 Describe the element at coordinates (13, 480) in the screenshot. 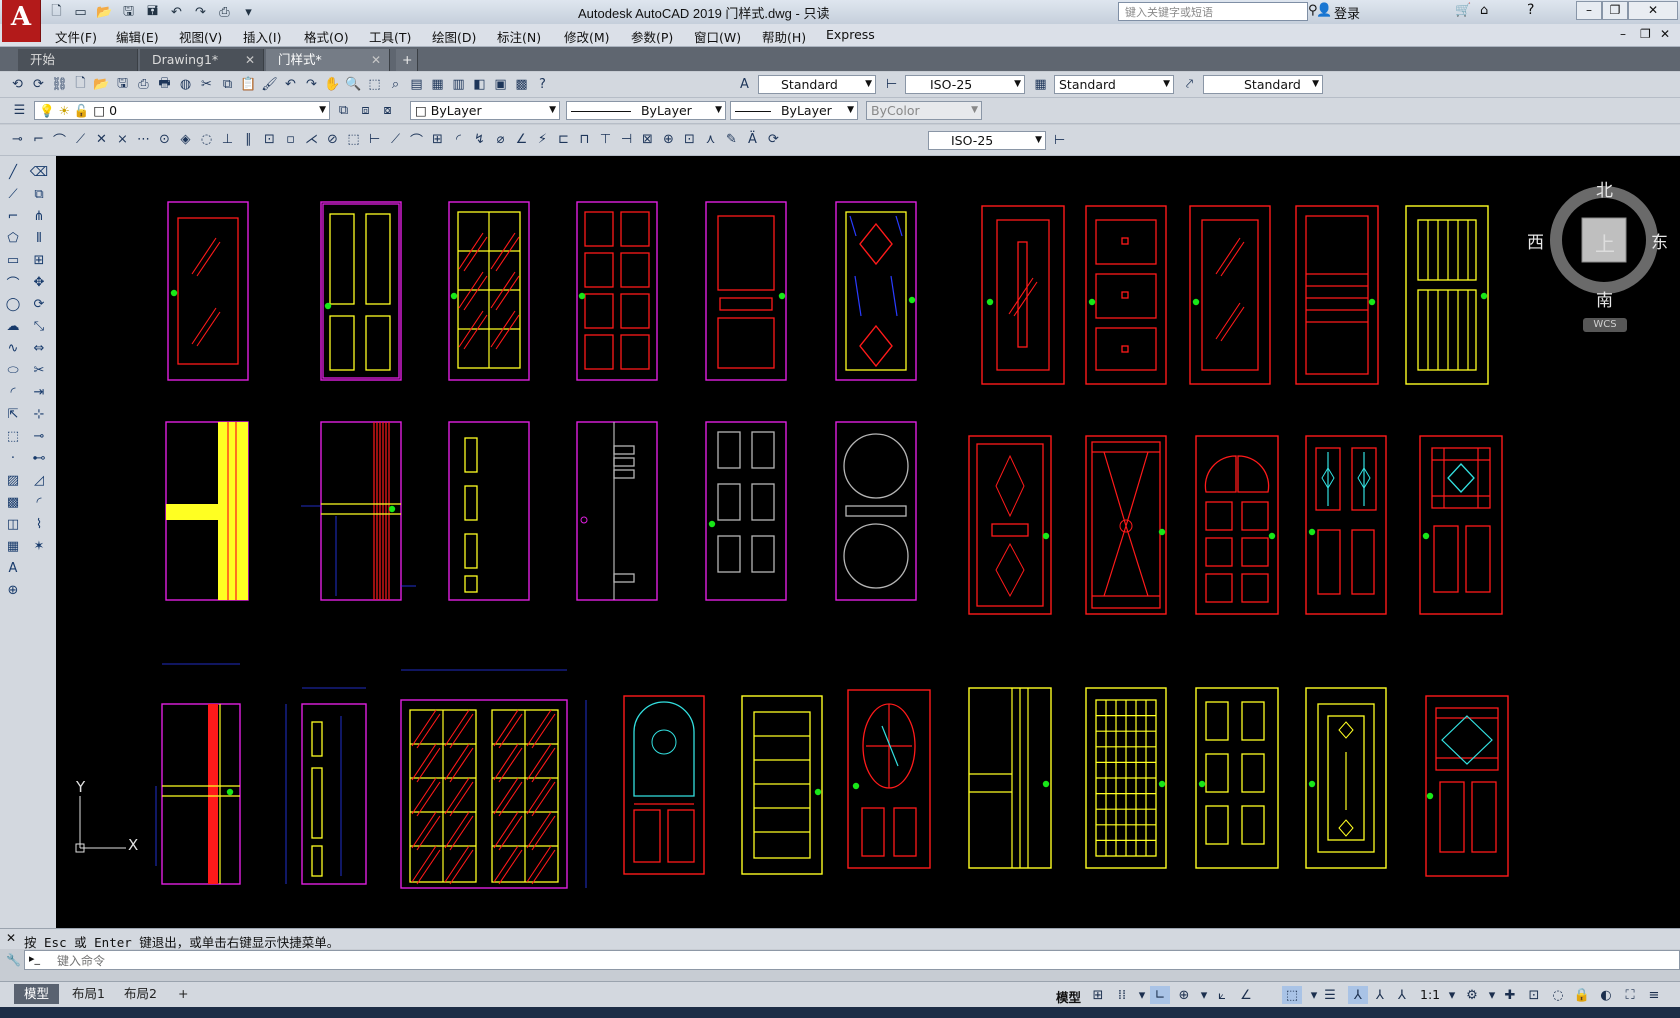

I see `hatch-icon: ▨` at that location.